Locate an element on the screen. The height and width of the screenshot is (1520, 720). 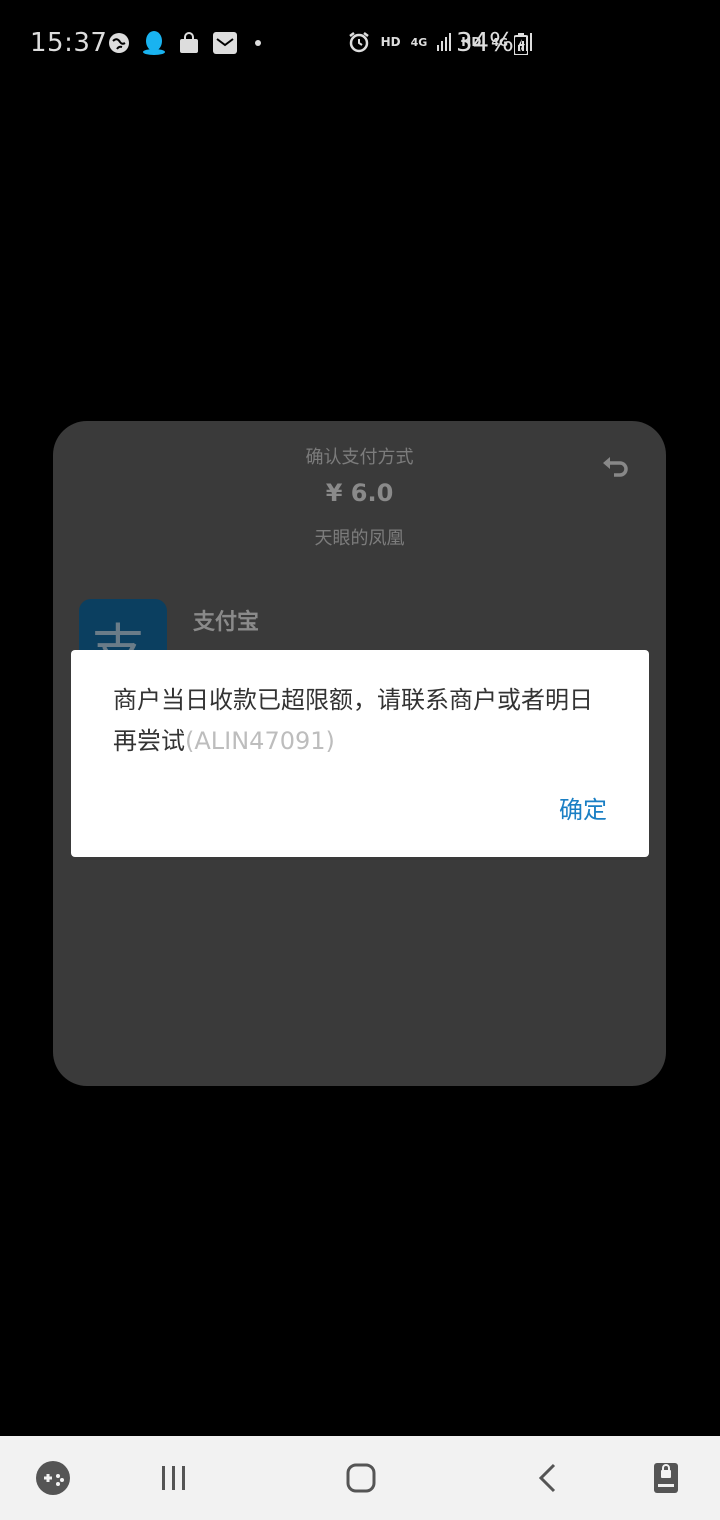
lock-icon is located at coordinates (666, 1478).